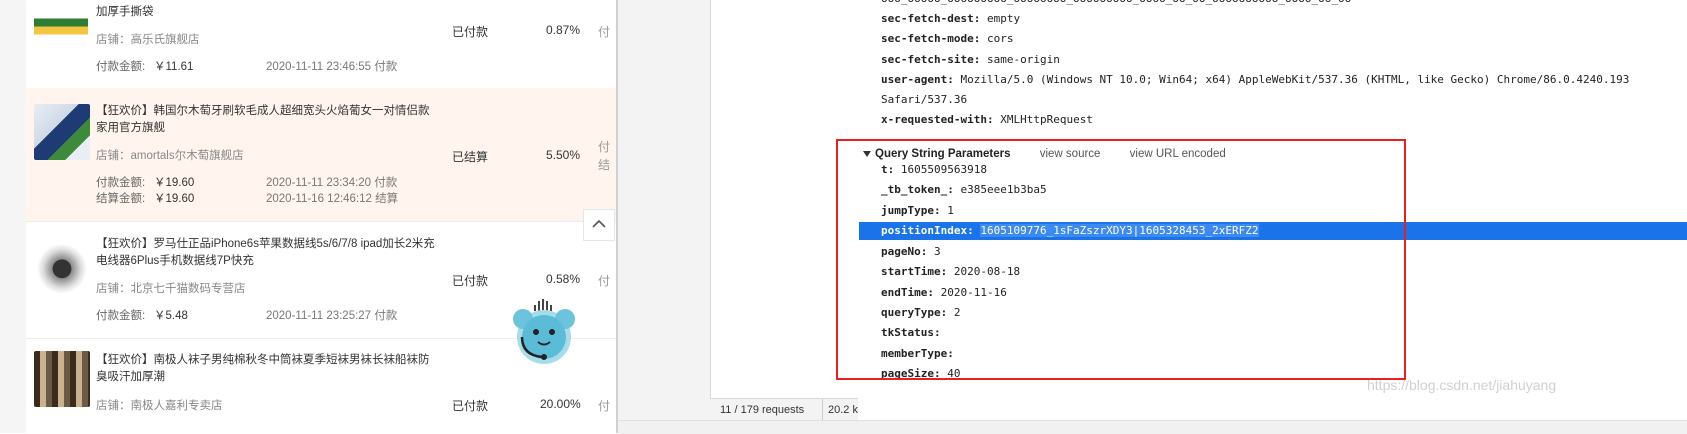 The image size is (1687, 434). Describe the element at coordinates (738, 216) in the screenshot. I see `request-list: 11 / 179 requests 20.2 k` at that location.